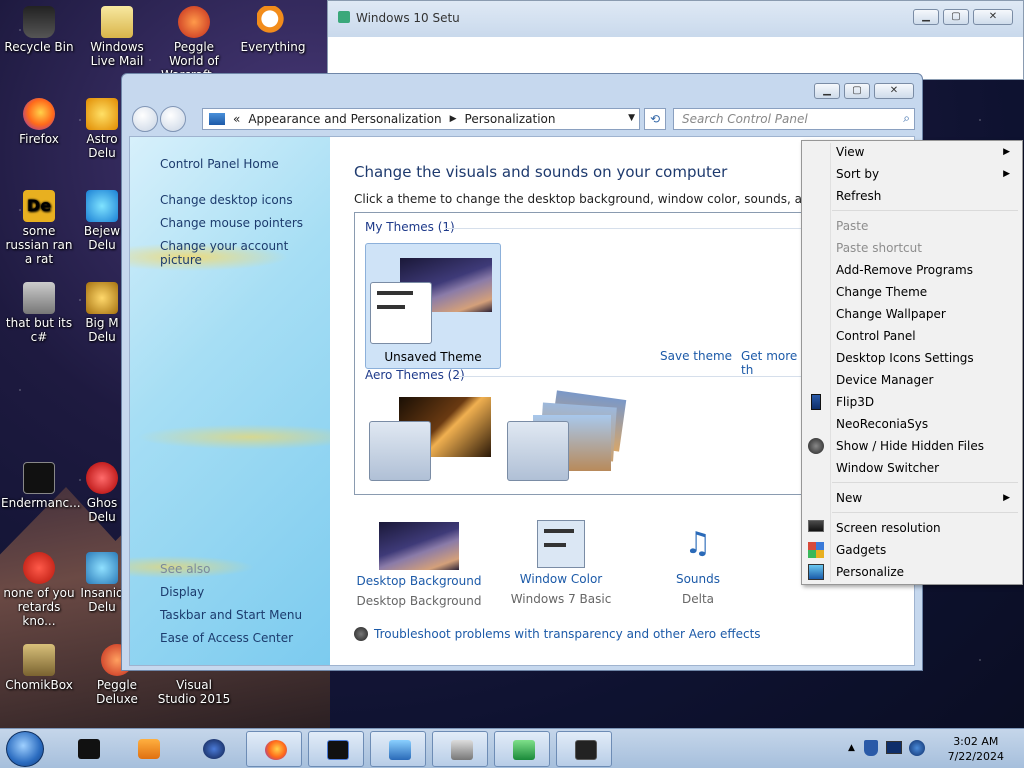  Describe the element at coordinates (419, 565) in the screenshot. I see `desktop-background-button: Desktop Background Desktop Background` at that location.